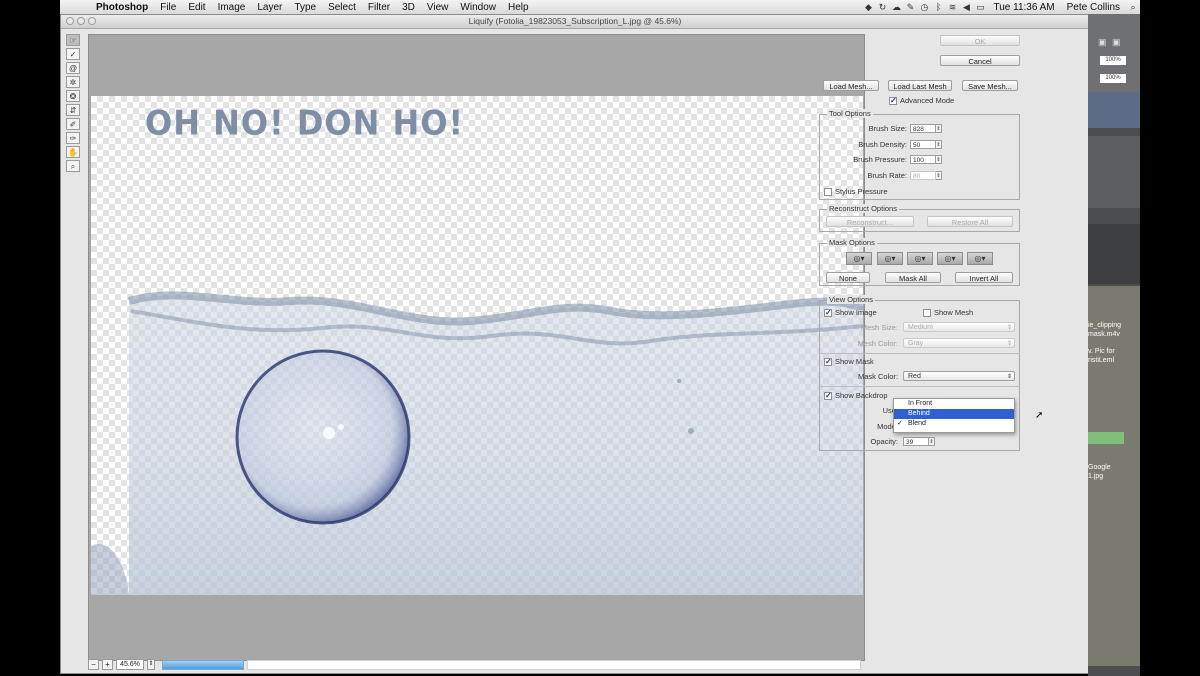 The image size is (1200, 676). I want to click on thaw-mask-tool-icon: ✑, so click(73, 138).